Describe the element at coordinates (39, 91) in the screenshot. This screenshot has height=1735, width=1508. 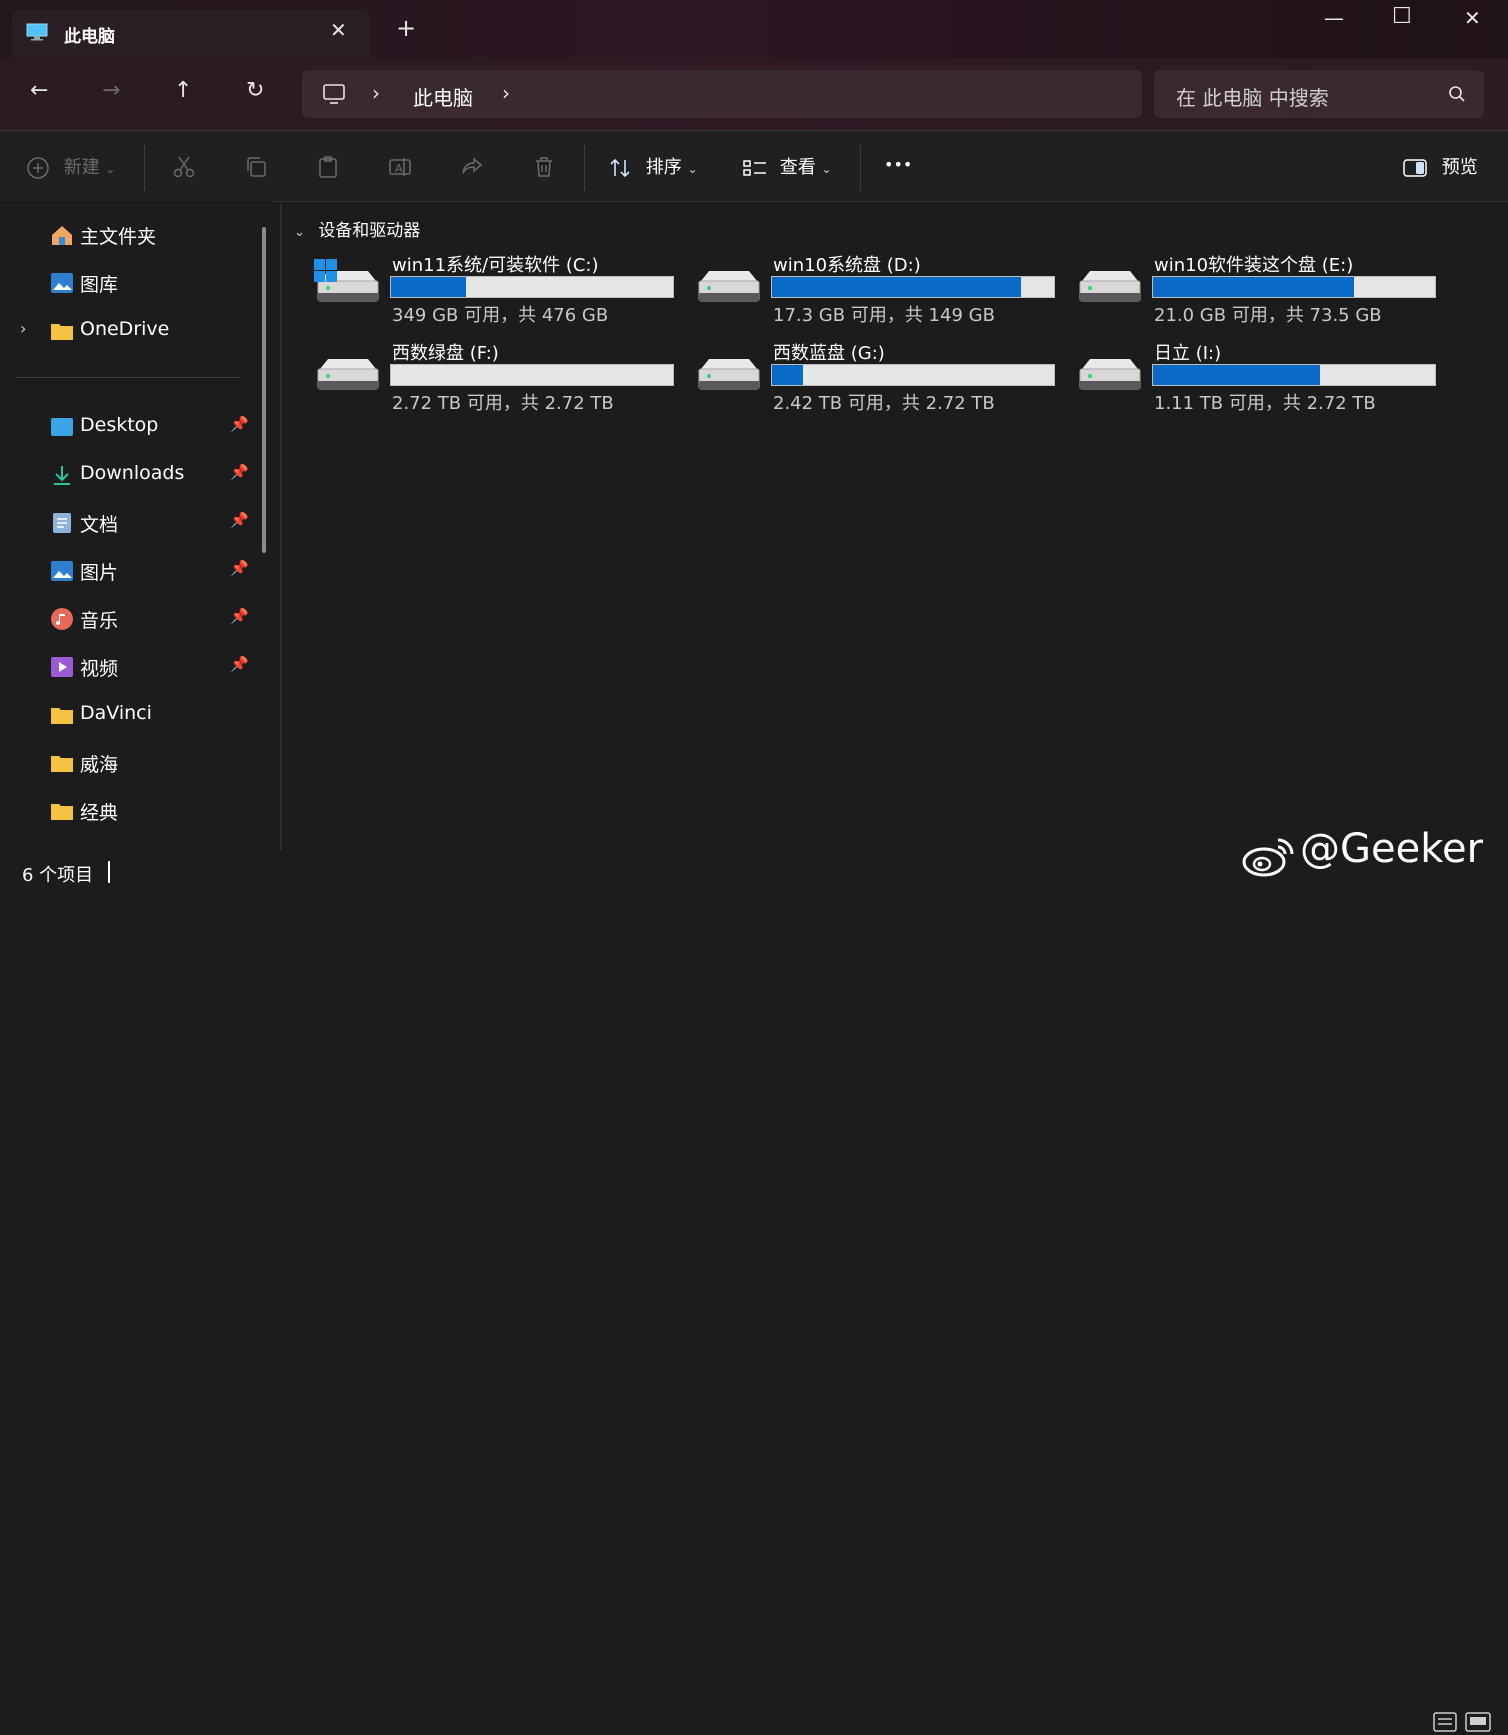
I see `back-button: ←` at that location.